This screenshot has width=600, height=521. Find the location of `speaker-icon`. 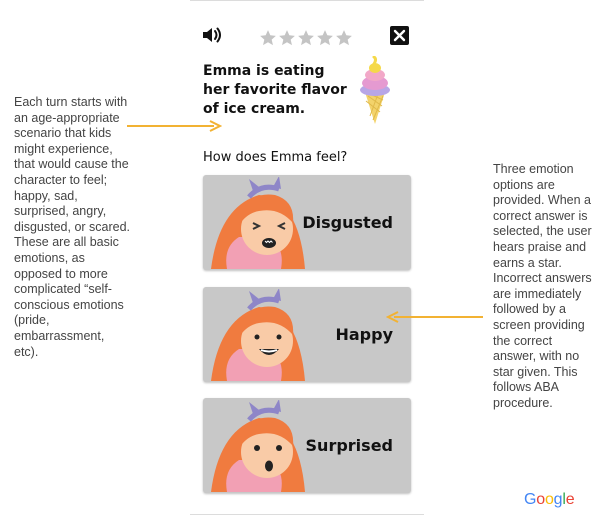

speaker-icon is located at coordinates (212, 35).